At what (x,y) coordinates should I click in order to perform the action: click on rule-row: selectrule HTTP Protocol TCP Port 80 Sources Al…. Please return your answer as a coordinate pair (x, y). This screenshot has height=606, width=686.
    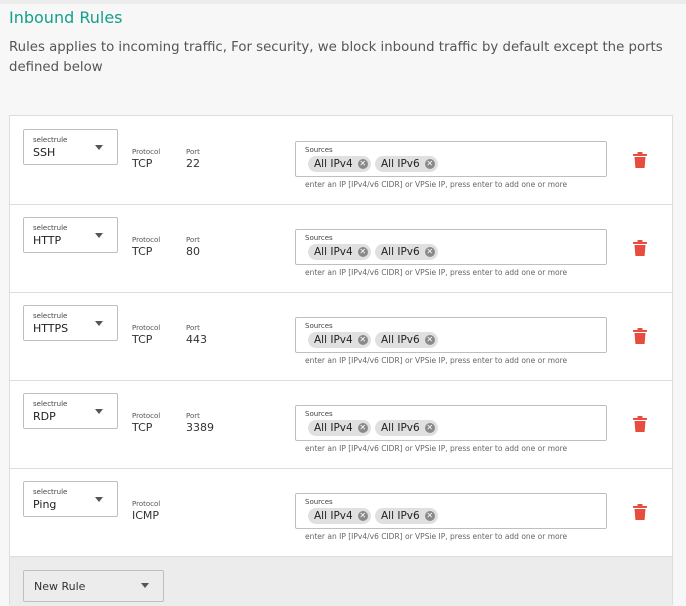
    Looking at the image, I should click on (341, 248).